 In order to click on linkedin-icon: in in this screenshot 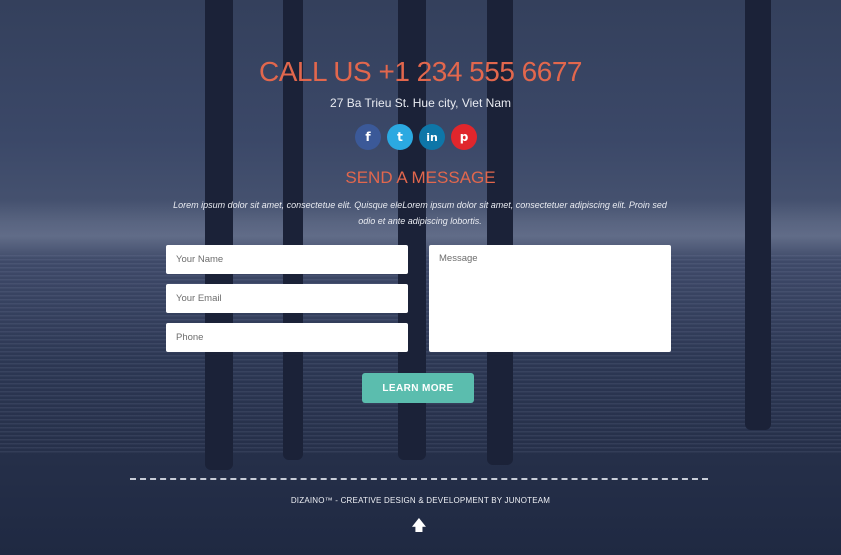, I will do `click(432, 137)`.